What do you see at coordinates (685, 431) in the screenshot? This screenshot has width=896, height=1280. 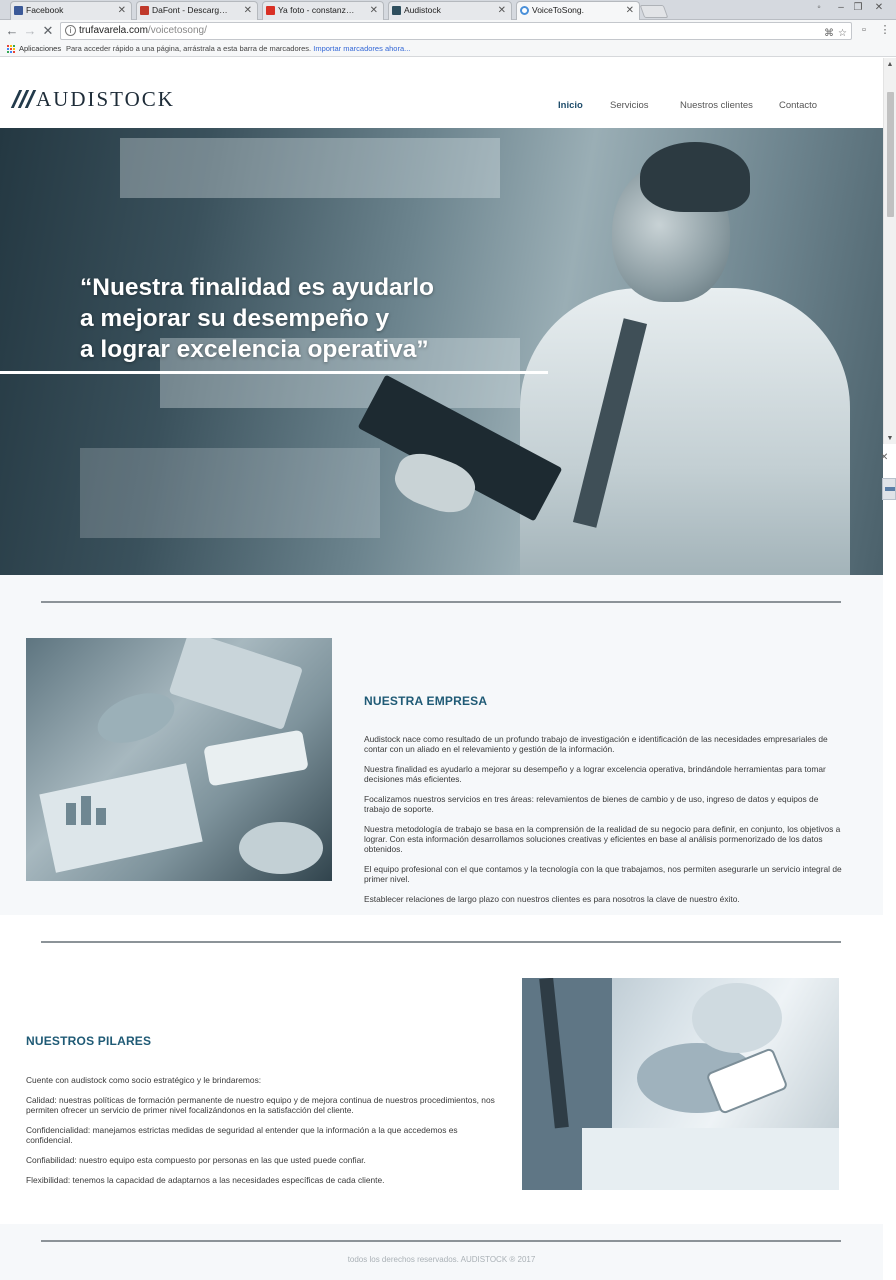 I see `hero-man-shirt` at bounding box center [685, 431].